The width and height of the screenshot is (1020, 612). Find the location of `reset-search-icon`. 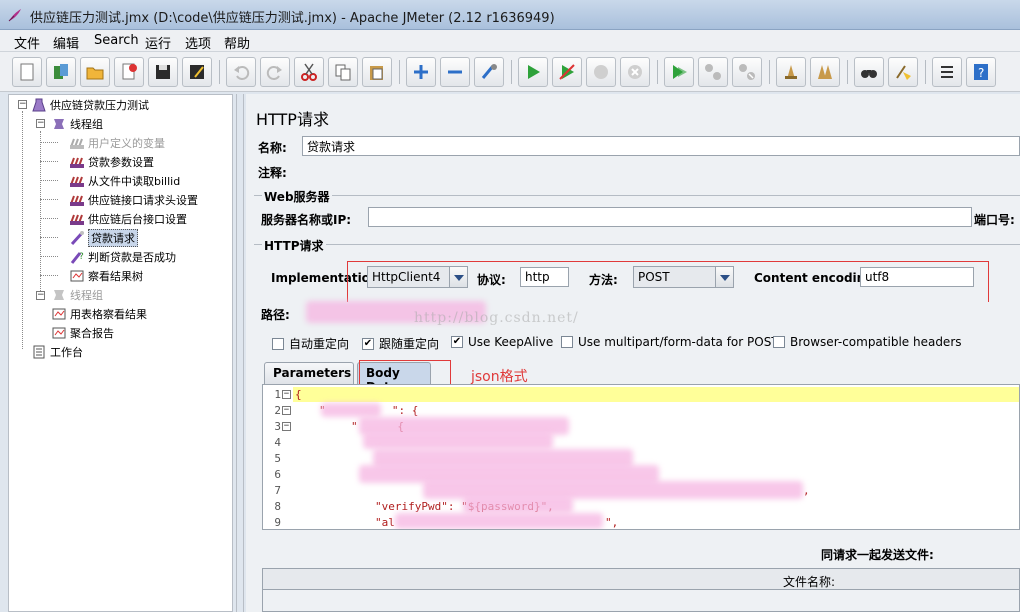

reset-search-icon is located at coordinates (903, 72).